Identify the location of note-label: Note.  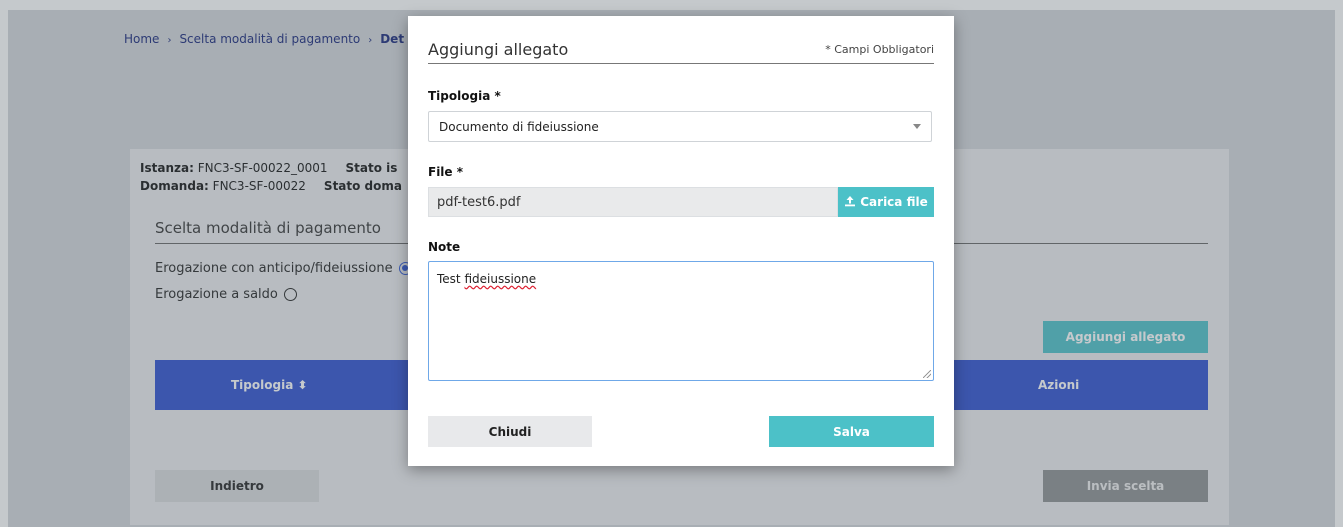
(444, 247).